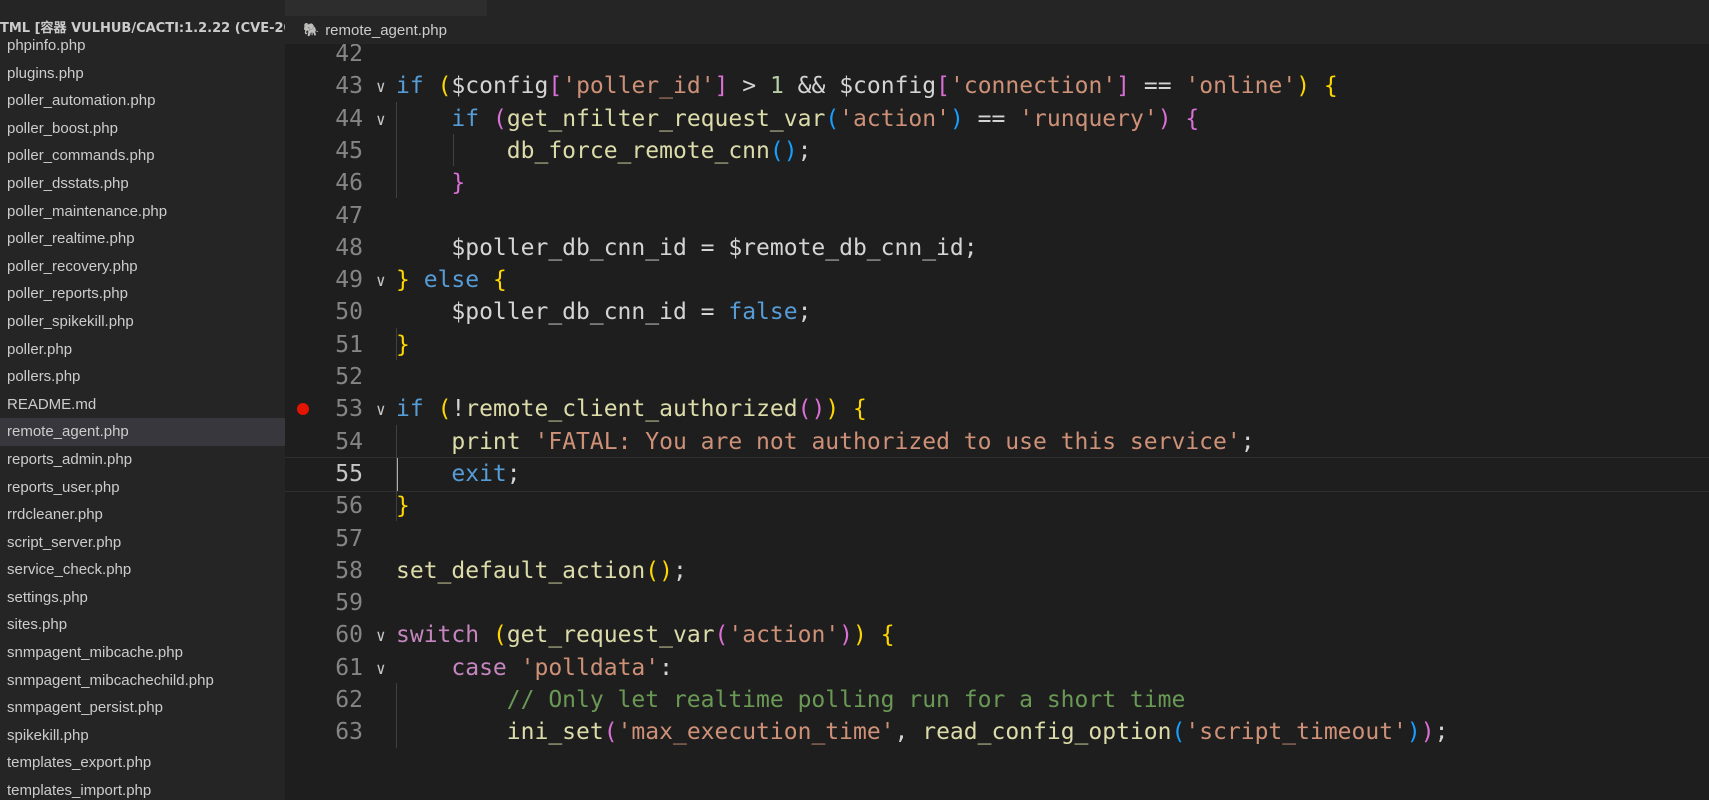  I want to click on code-line: 50 $poller_db_cnn_id = false;, so click(997, 312).